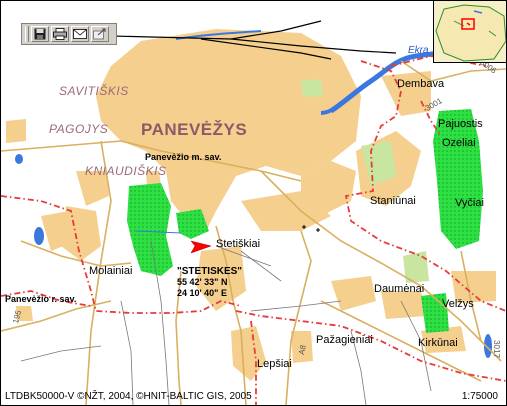  Describe the element at coordinates (202, 282) in the screenshot. I see `target-latitude: 55 42' 33" N` at that location.